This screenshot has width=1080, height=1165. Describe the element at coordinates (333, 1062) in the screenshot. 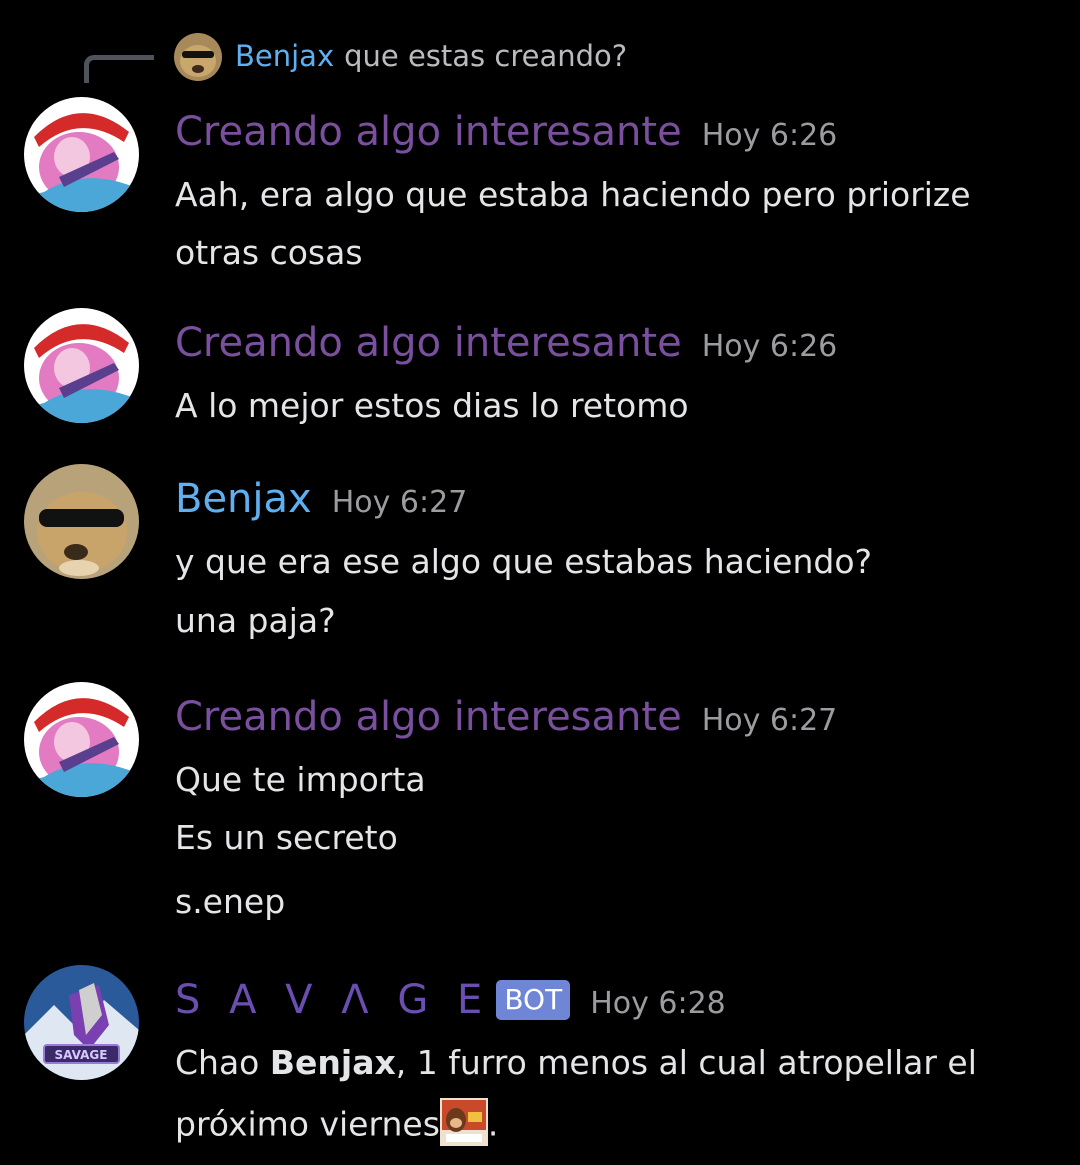

I see `user-mention: Benjax` at that location.